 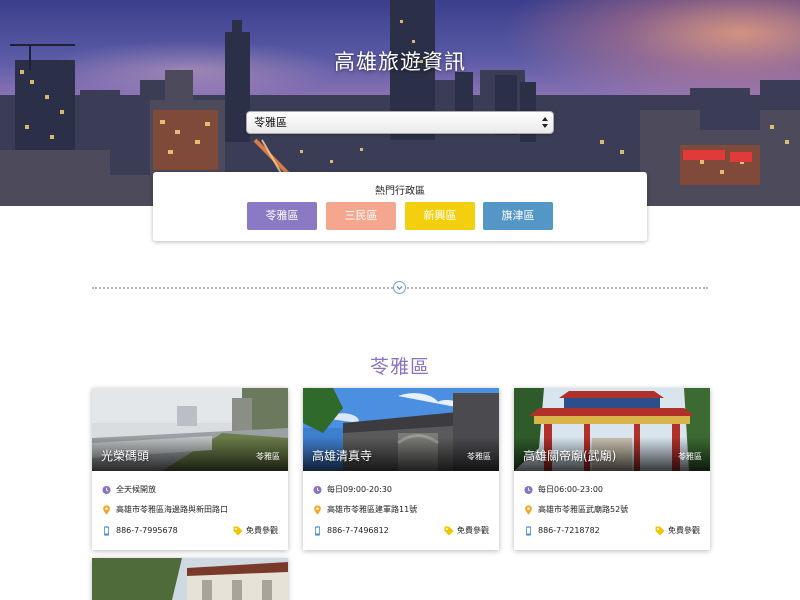 What do you see at coordinates (400, 62) in the screenshot?
I see `page-title: 高雄旅遊資訊` at bounding box center [400, 62].